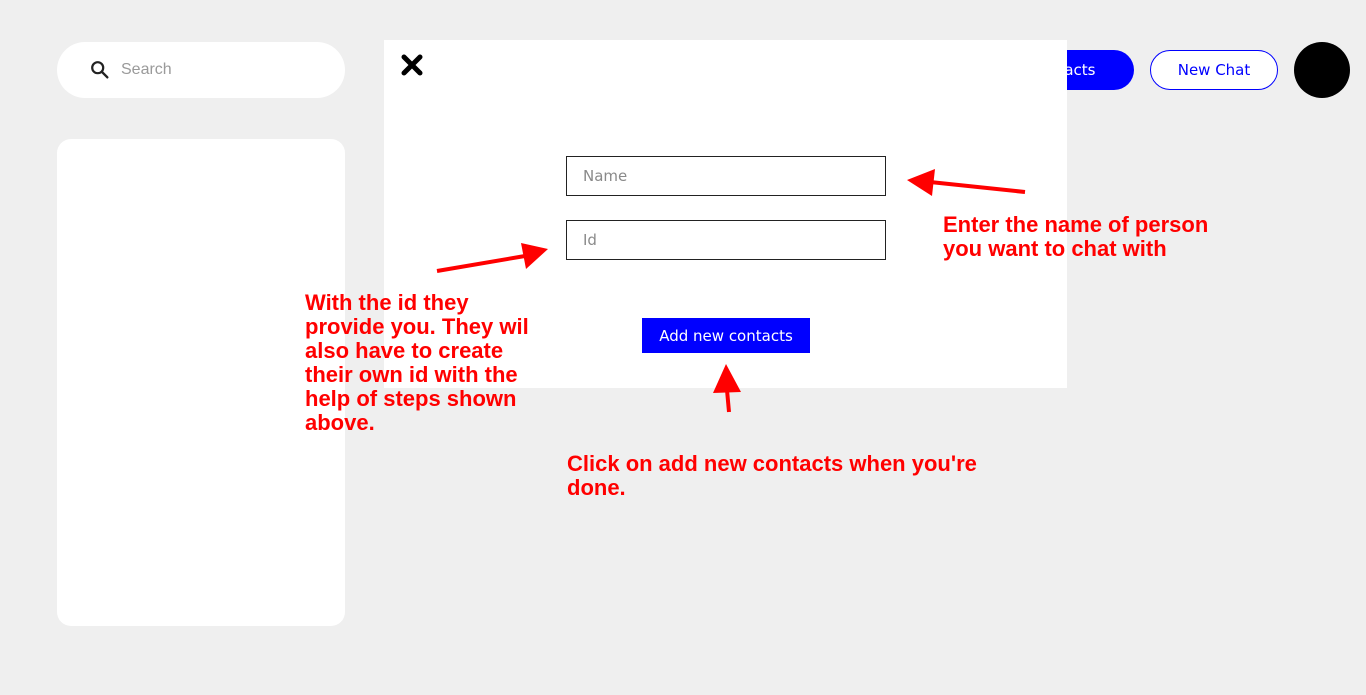 Image resolution: width=1366 pixels, height=695 pixels. Describe the element at coordinates (492, 258) in the screenshot. I see `arrow-to-id-field` at that location.